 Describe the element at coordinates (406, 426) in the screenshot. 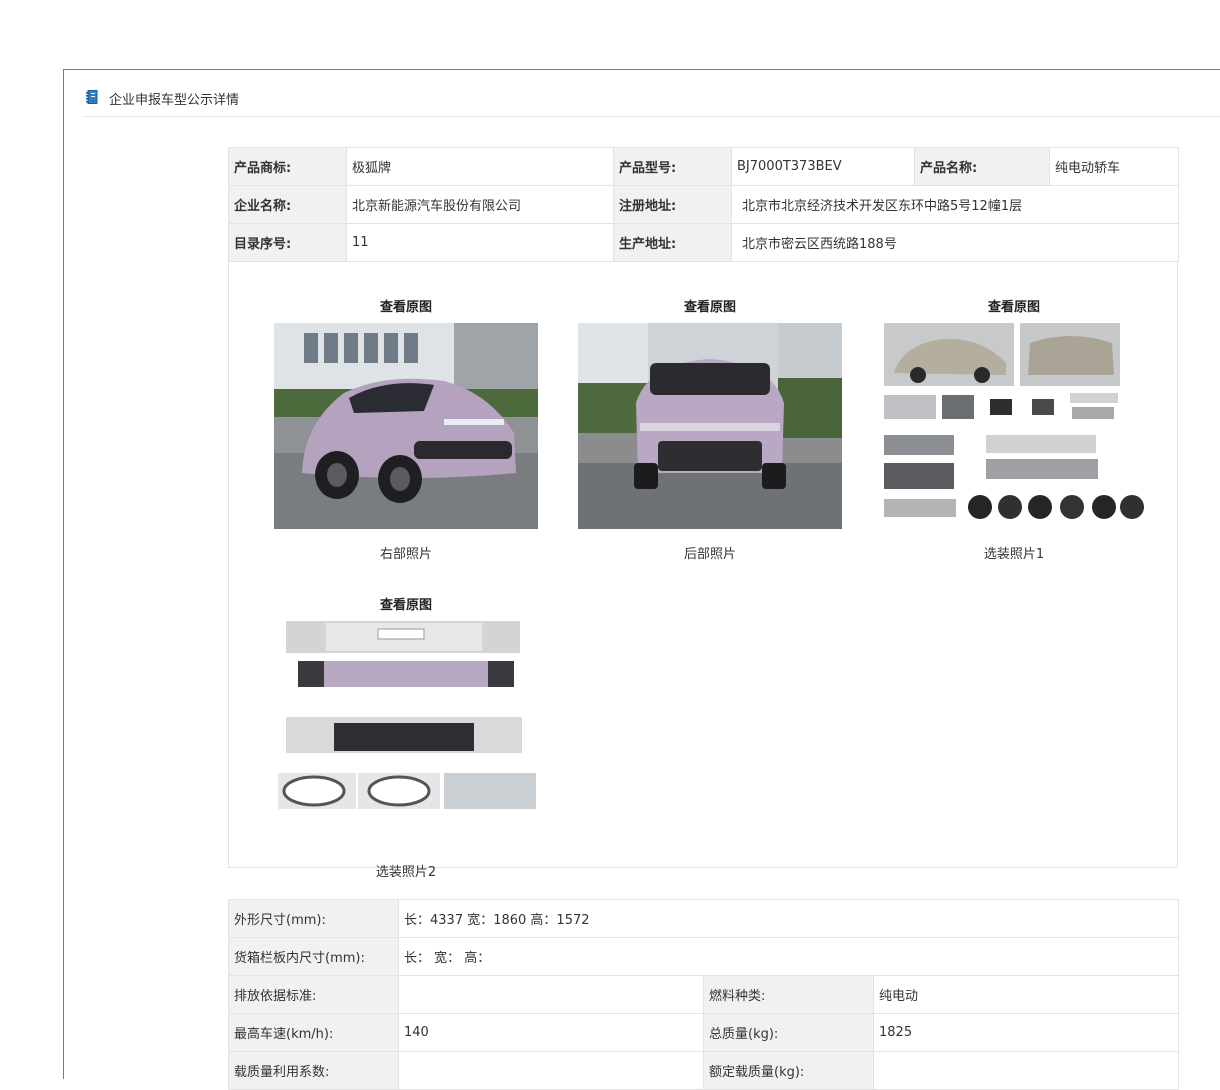

I see `right-side-photo` at that location.